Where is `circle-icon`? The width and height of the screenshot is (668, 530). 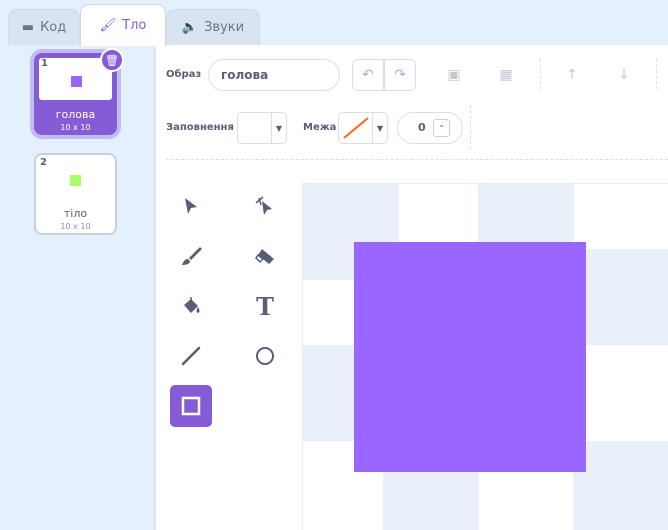 circle-icon is located at coordinates (265, 356).